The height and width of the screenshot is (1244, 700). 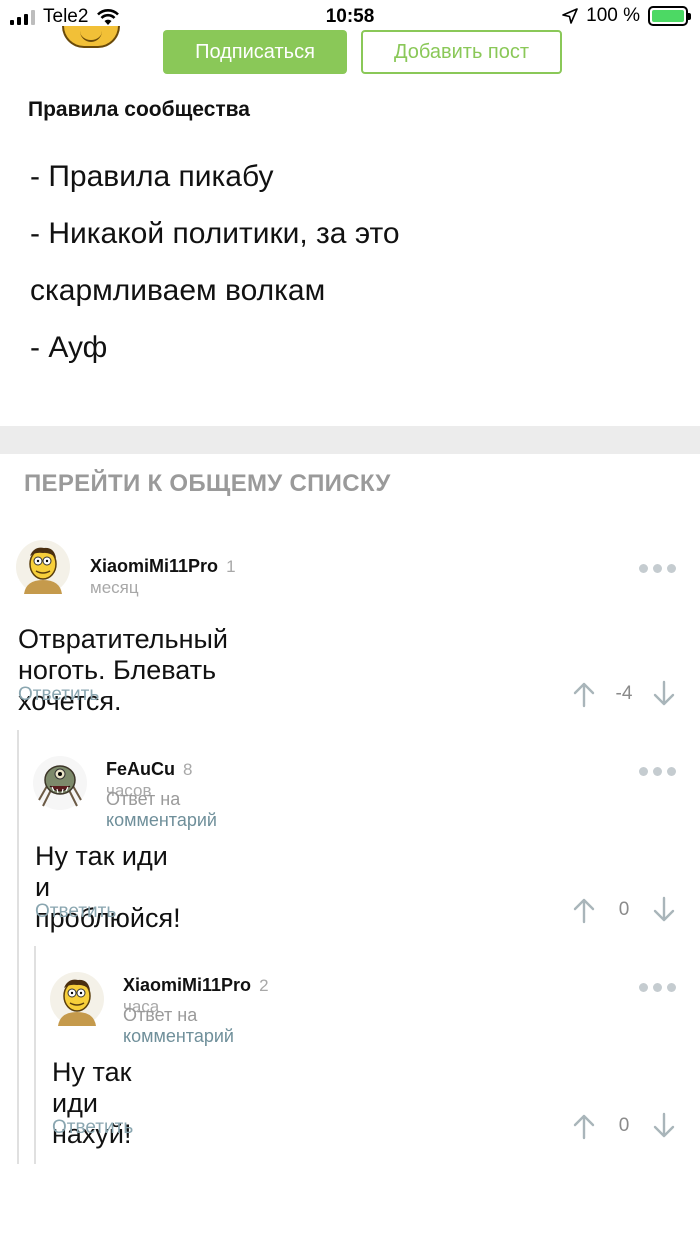 I want to click on add-post-button: Добавить пост, so click(x=461, y=52).